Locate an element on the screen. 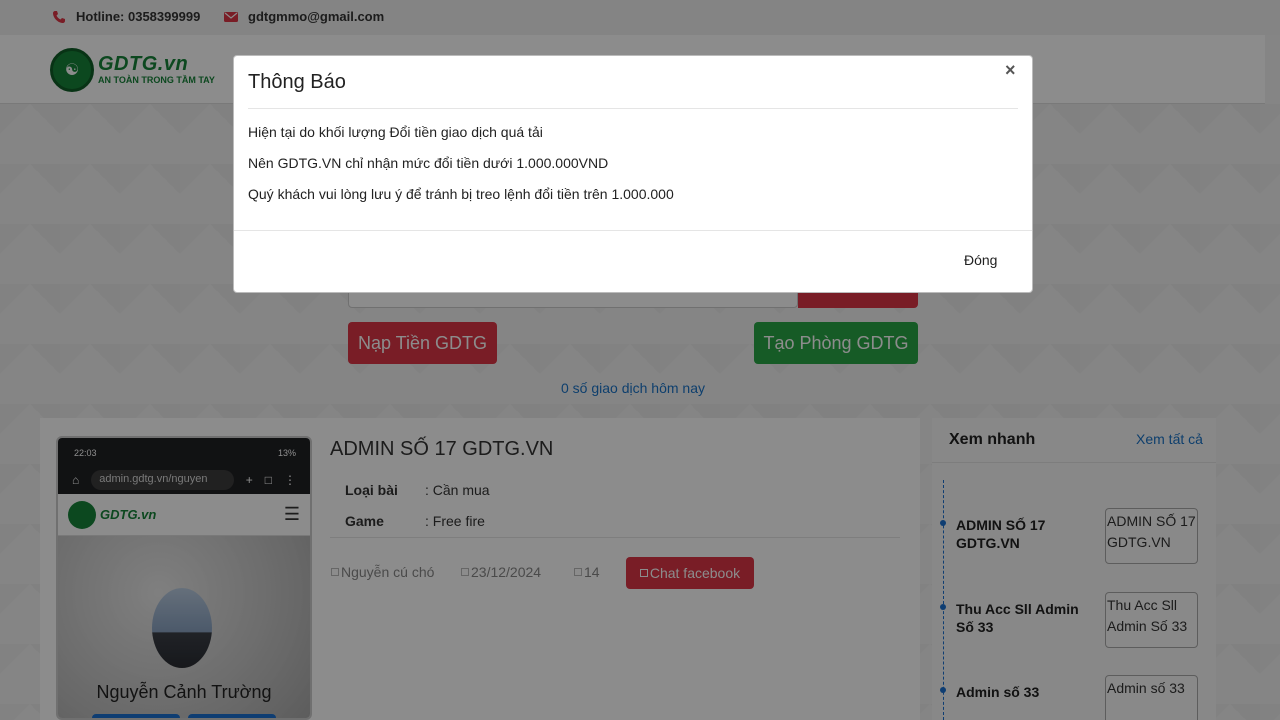 This screenshot has height=720, width=1280. modal-footer-divider is located at coordinates (633, 230).